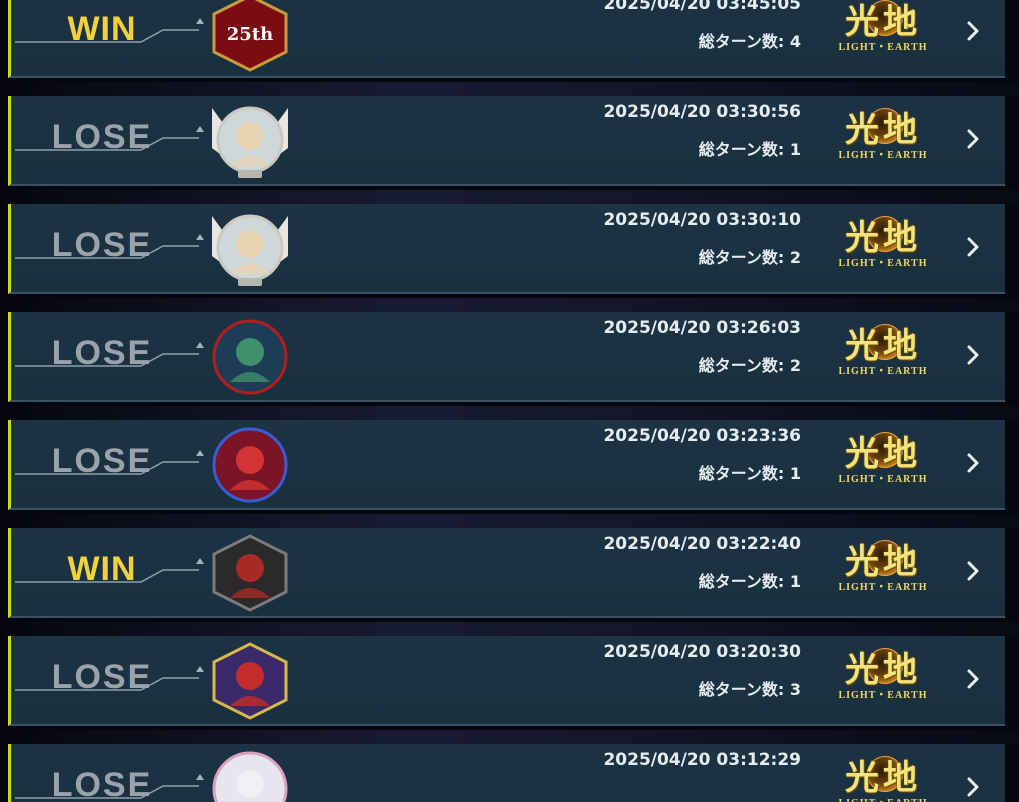 This screenshot has width=1019, height=802. I want to click on red-haired-girl-avatar-icon, so click(250, 465).